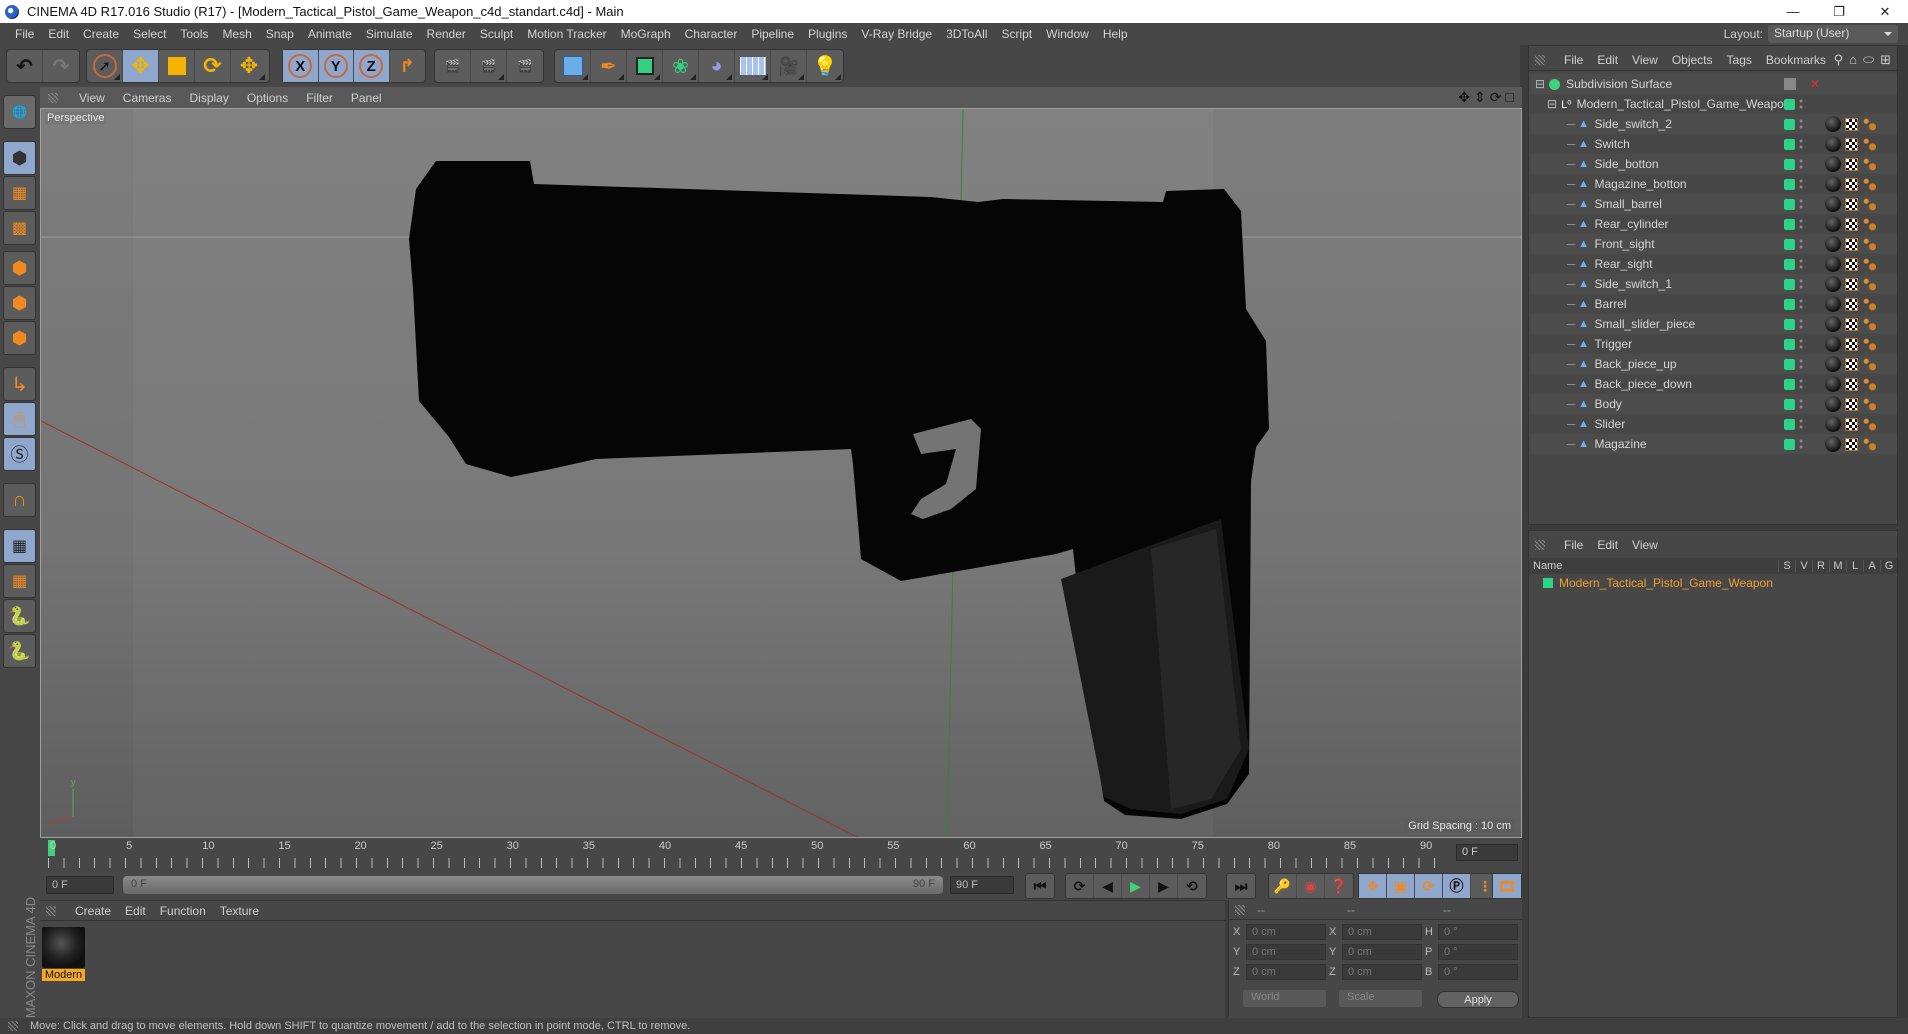  Describe the element at coordinates (896, 34) in the screenshot. I see `menu-vray-bridge: V-Ray Bridge` at that location.